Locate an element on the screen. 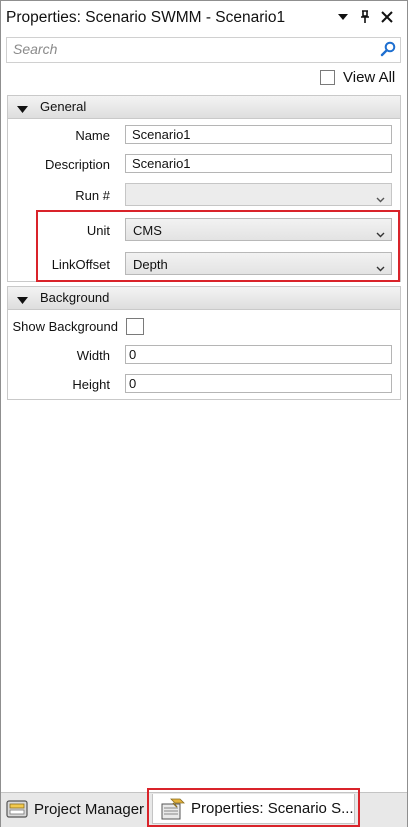  width-field-box is located at coordinates (258, 354).